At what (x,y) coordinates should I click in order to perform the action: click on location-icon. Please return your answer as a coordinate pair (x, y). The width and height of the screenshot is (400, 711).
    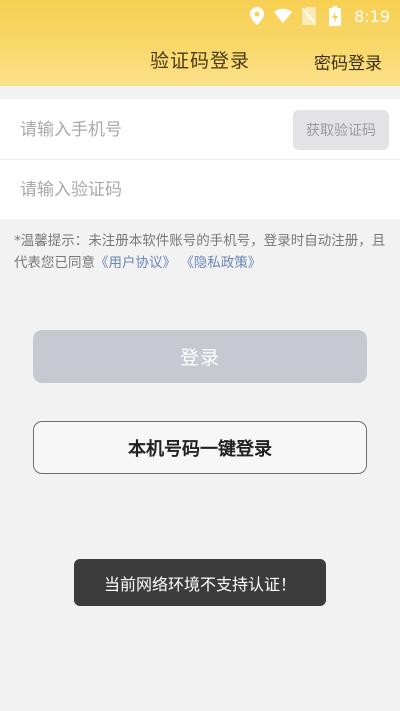
    Looking at the image, I should click on (257, 16).